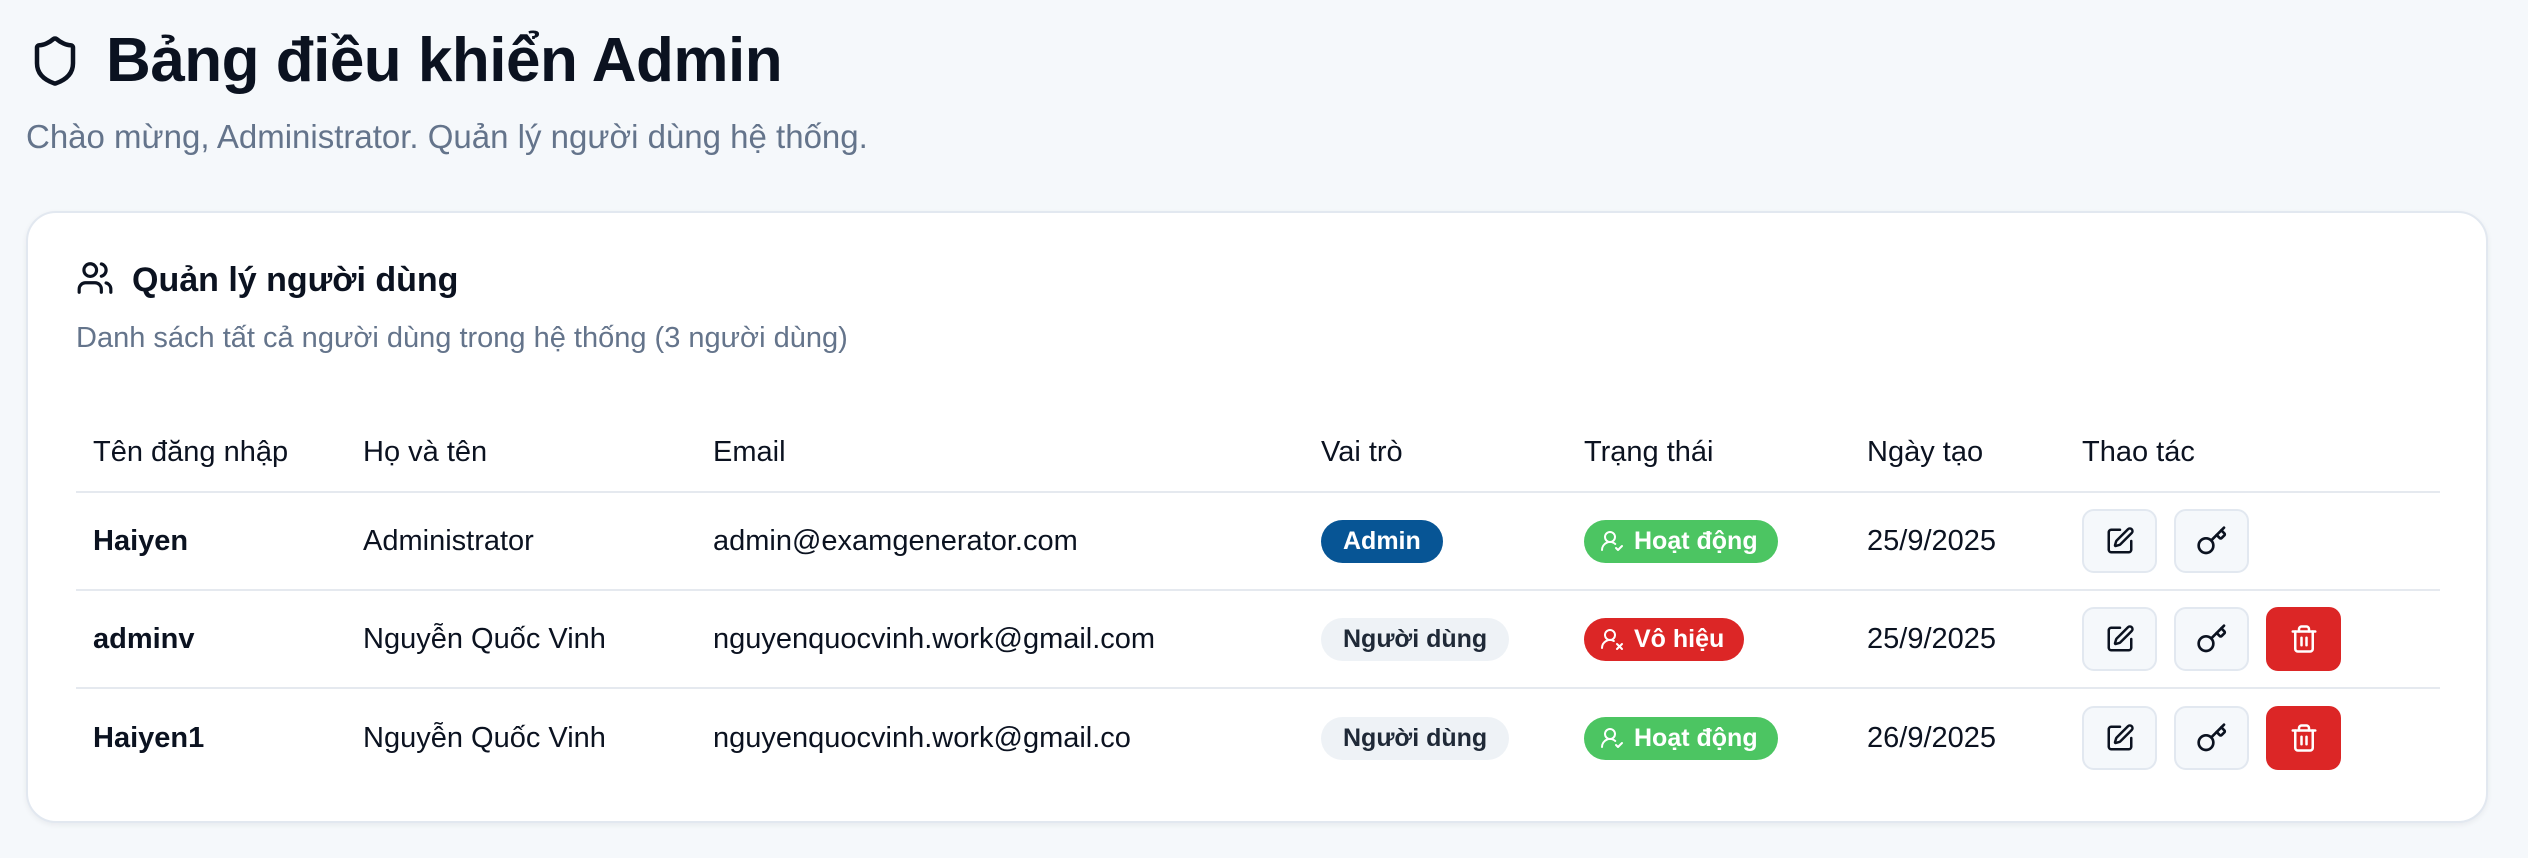 This screenshot has width=2528, height=858. Describe the element at coordinates (934, 638) in the screenshot. I see `email-cell: nguyenquocvinh.work@gmail.com` at that location.